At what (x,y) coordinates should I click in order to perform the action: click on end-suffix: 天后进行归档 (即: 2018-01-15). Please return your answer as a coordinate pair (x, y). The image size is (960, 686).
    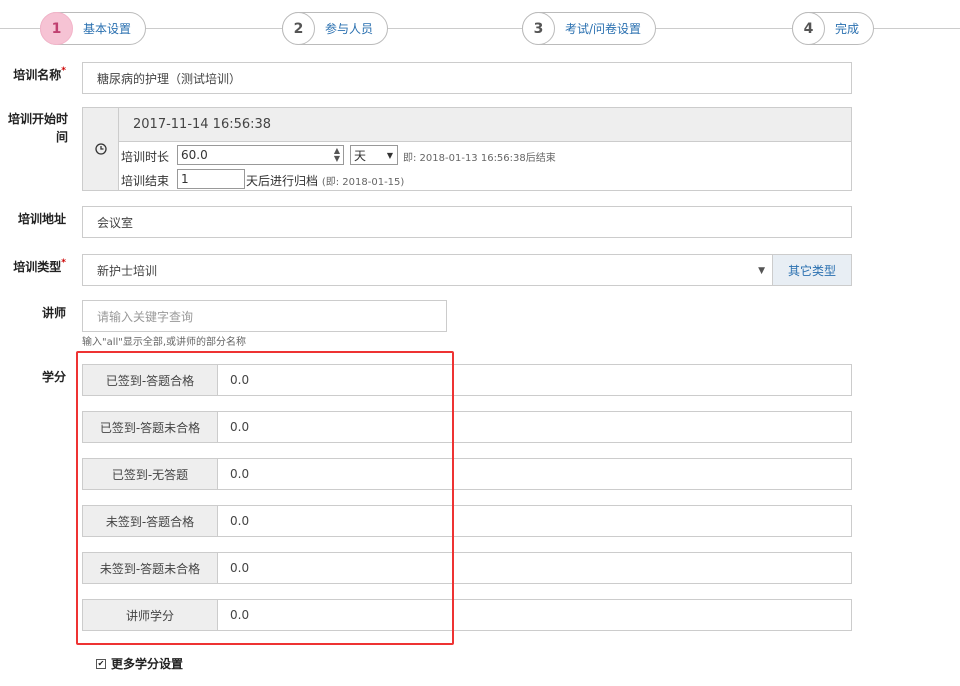
    Looking at the image, I should click on (325, 181).